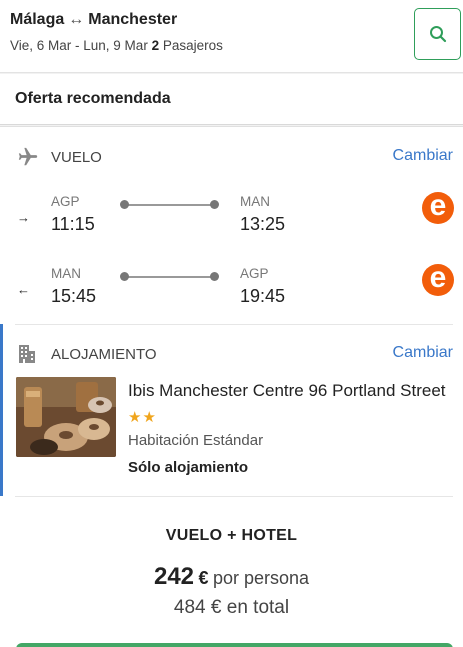 The width and height of the screenshot is (463, 647). Describe the element at coordinates (261, 578) in the screenshot. I see `per-person-label: por persona` at that location.